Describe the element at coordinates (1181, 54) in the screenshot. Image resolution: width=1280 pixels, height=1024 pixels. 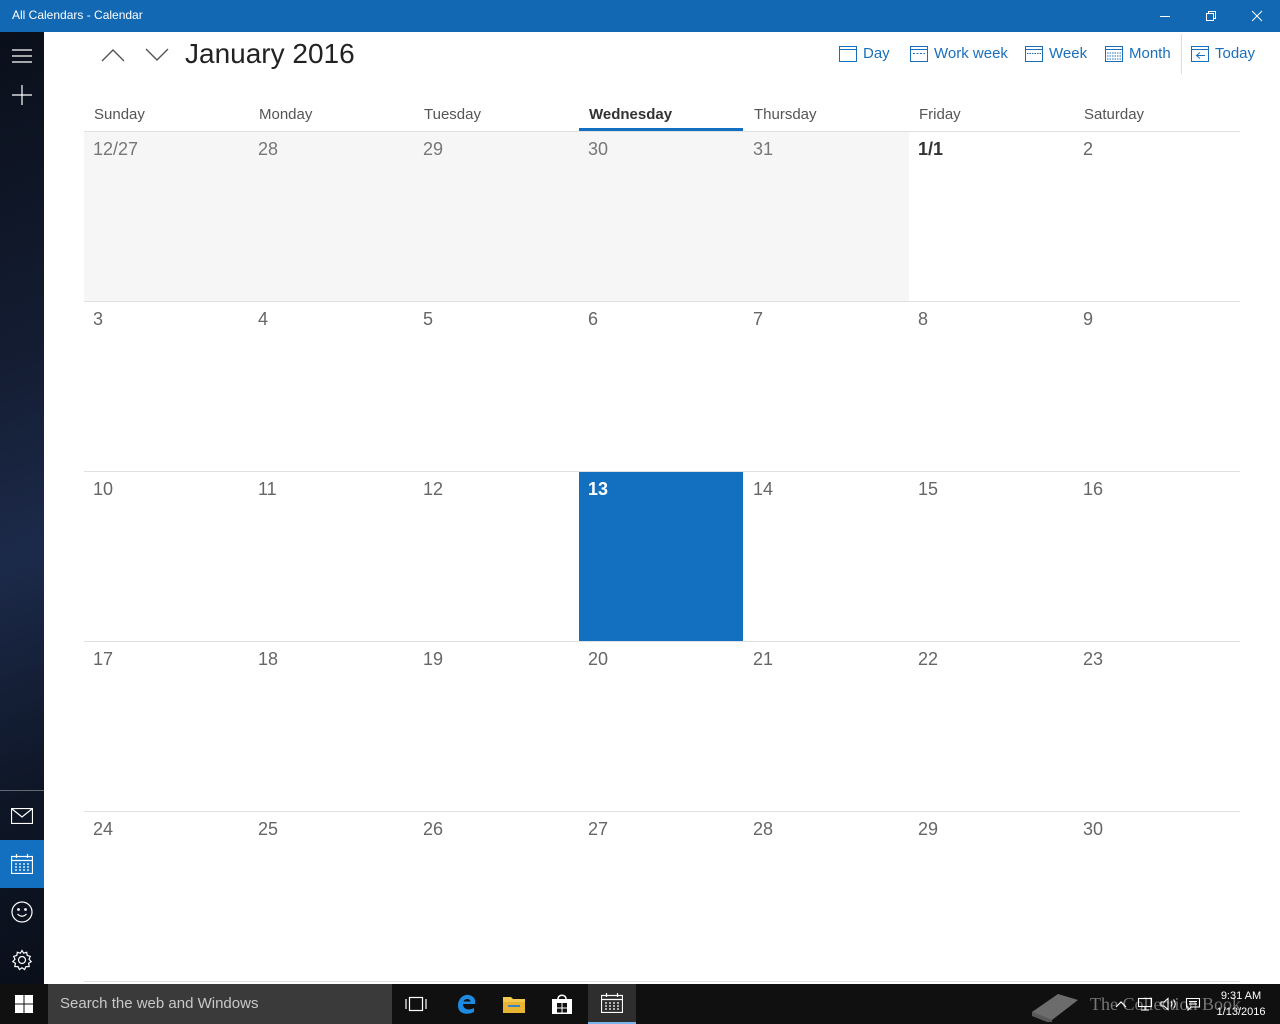
I see `view-divider` at that location.